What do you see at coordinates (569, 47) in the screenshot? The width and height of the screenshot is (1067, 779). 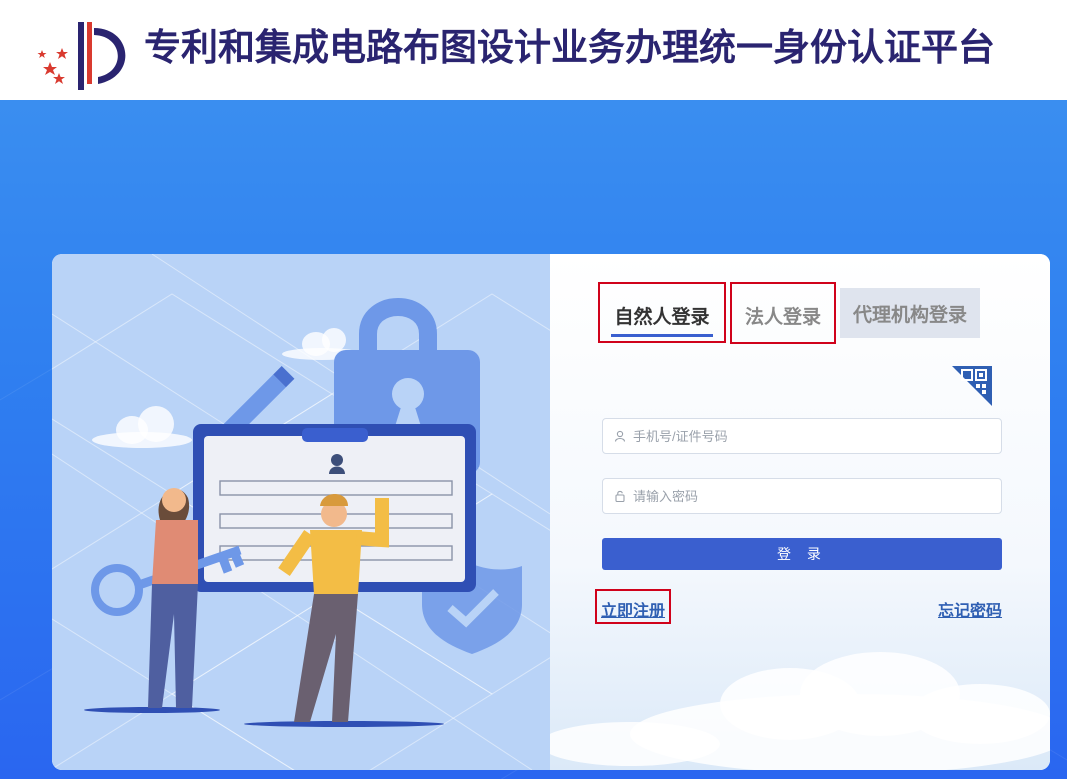 I see `site-title: 专利和集成电路布图设计业务办理统一身份认证平台` at bounding box center [569, 47].